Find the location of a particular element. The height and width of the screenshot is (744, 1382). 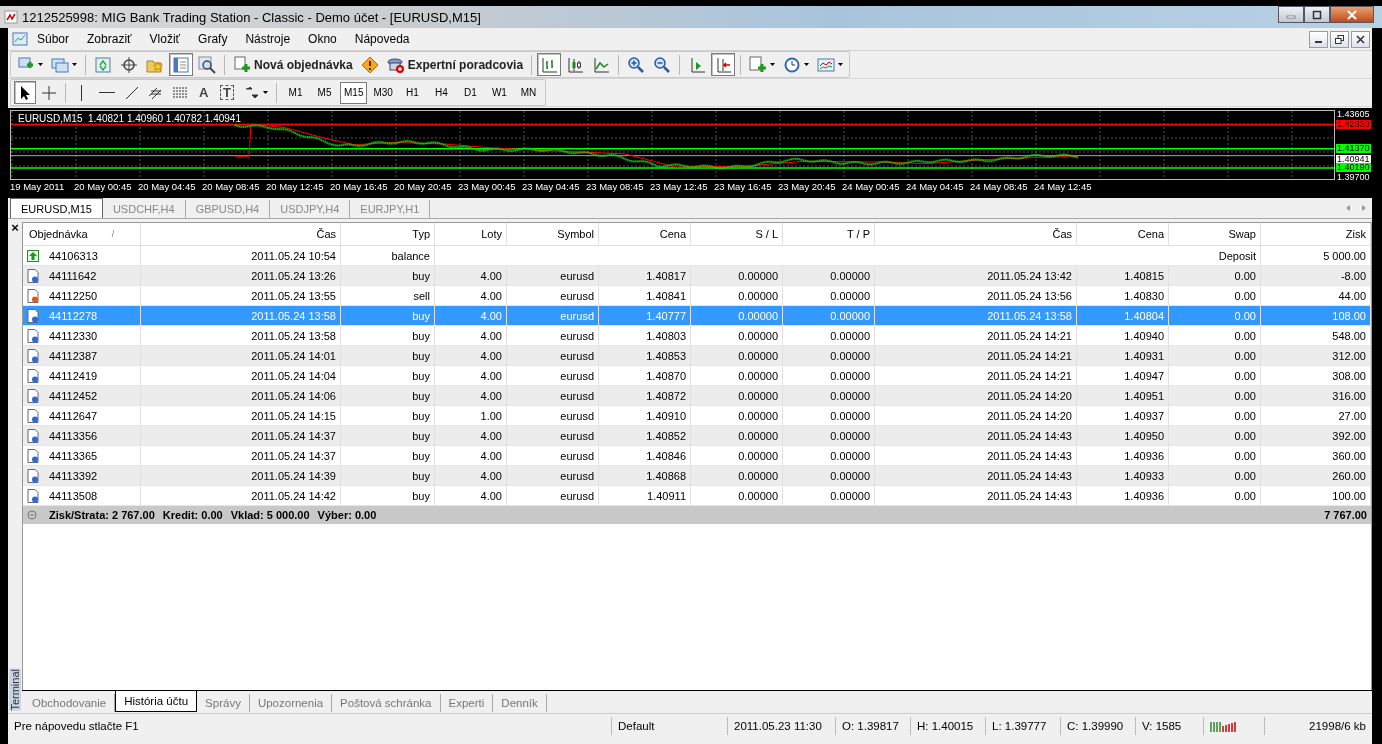

timeframe-button: H4 is located at coordinates (441, 92).